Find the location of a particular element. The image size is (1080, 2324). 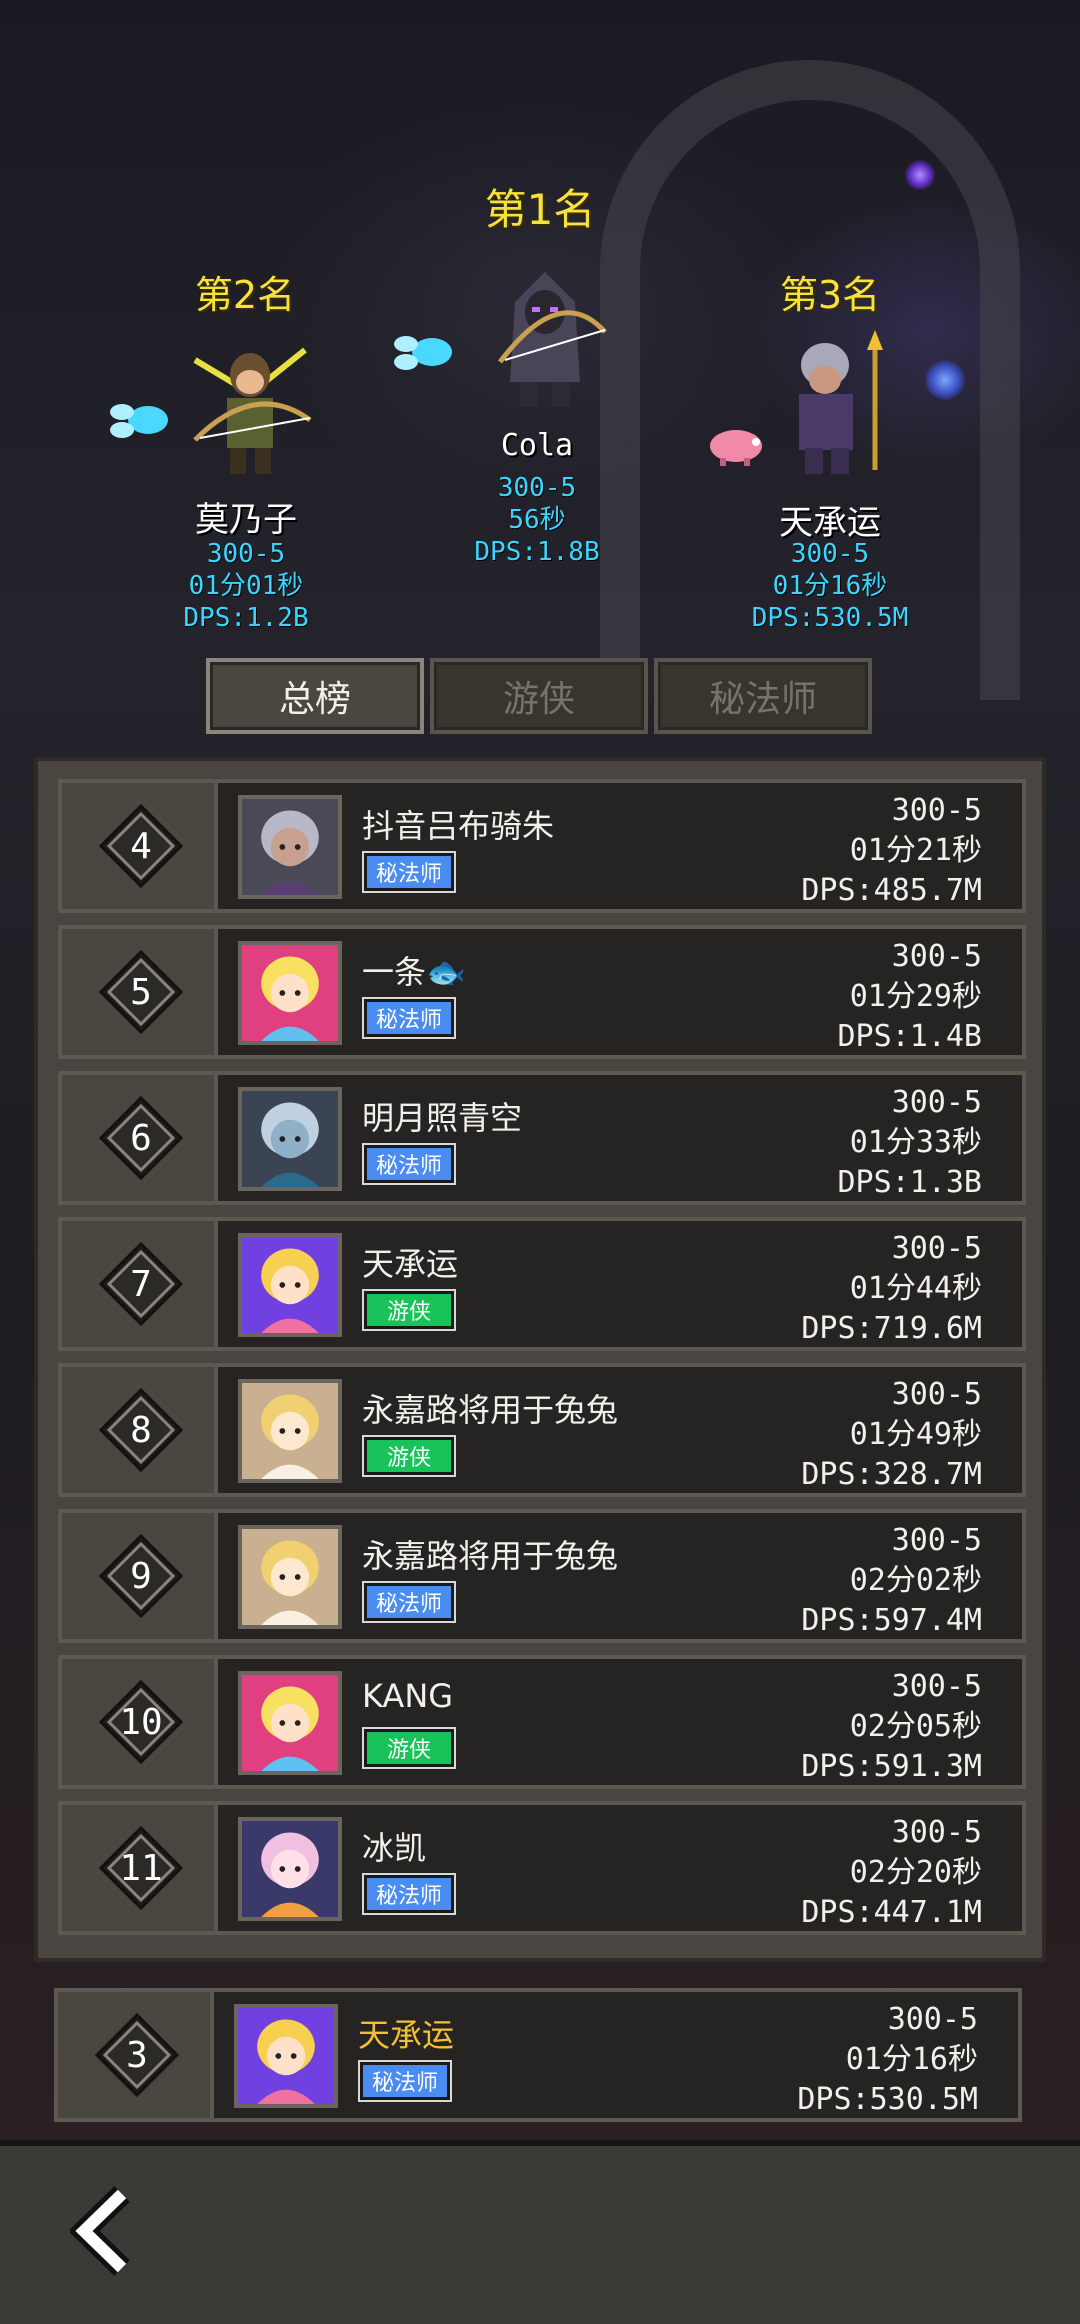

leaderboard-row: 8 永嘉路将用于兔兔 游侠 300-5 01分49秒 DPS:328.7M is located at coordinates (542, 1430).